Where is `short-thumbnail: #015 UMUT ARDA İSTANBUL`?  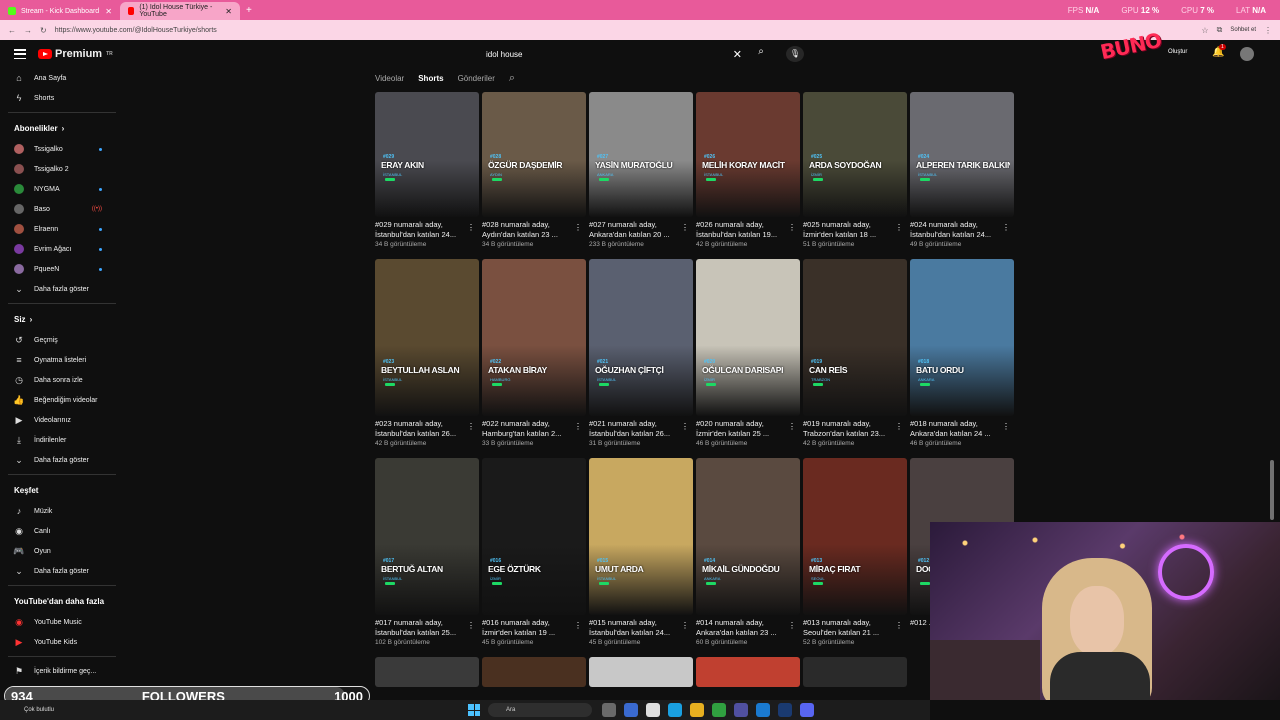 short-thumbnail: #015 UMUT ARDA İSTANBUL is located at coordinates (641, 536).